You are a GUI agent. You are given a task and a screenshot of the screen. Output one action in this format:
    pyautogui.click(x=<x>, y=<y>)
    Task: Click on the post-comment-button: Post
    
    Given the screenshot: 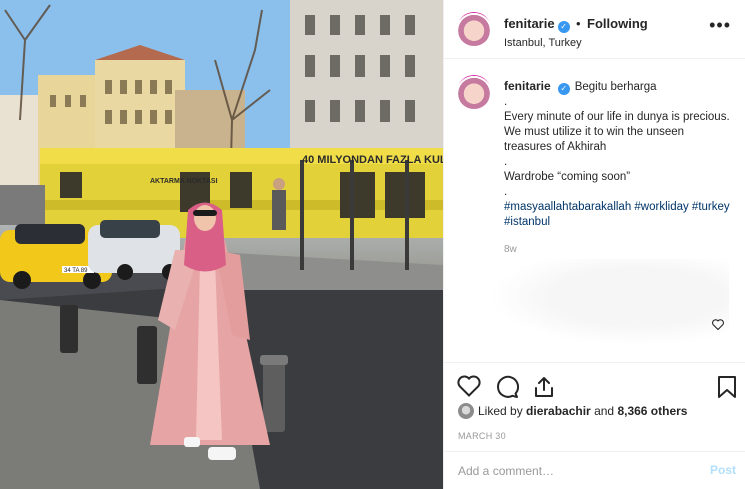 What is the action you would take?
    pyautogui.click(x=723, y=470)
    